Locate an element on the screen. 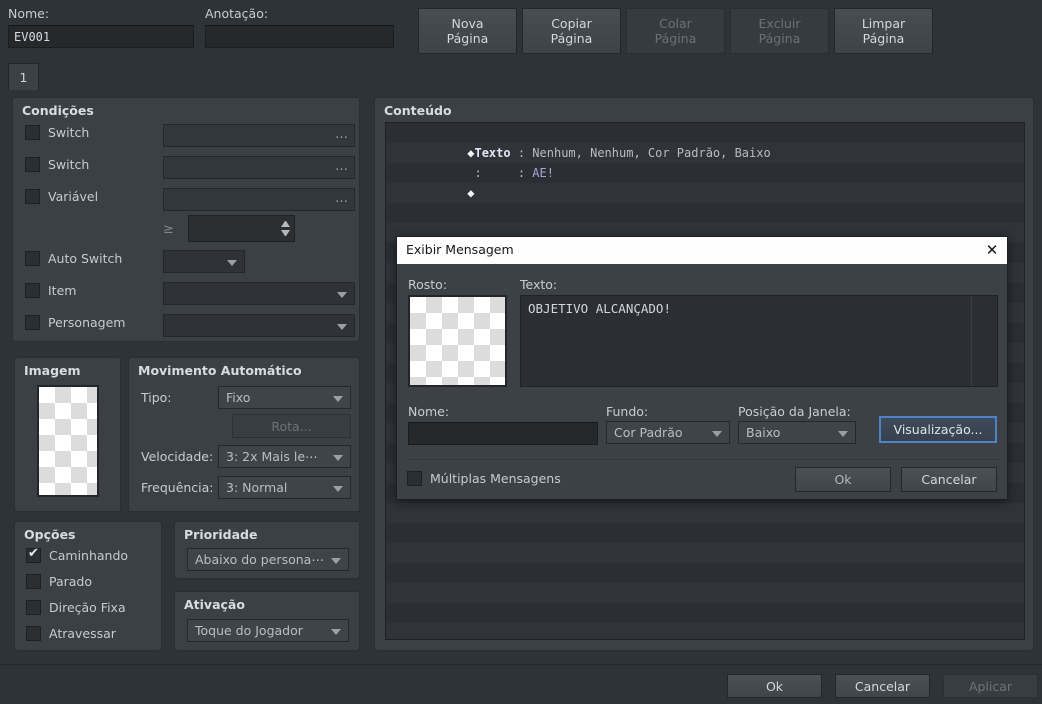 The width and height of the screenshot is (1042, 704). ativacao-group: Ativação Toque do Jogador is located at coordinates (267, 621).